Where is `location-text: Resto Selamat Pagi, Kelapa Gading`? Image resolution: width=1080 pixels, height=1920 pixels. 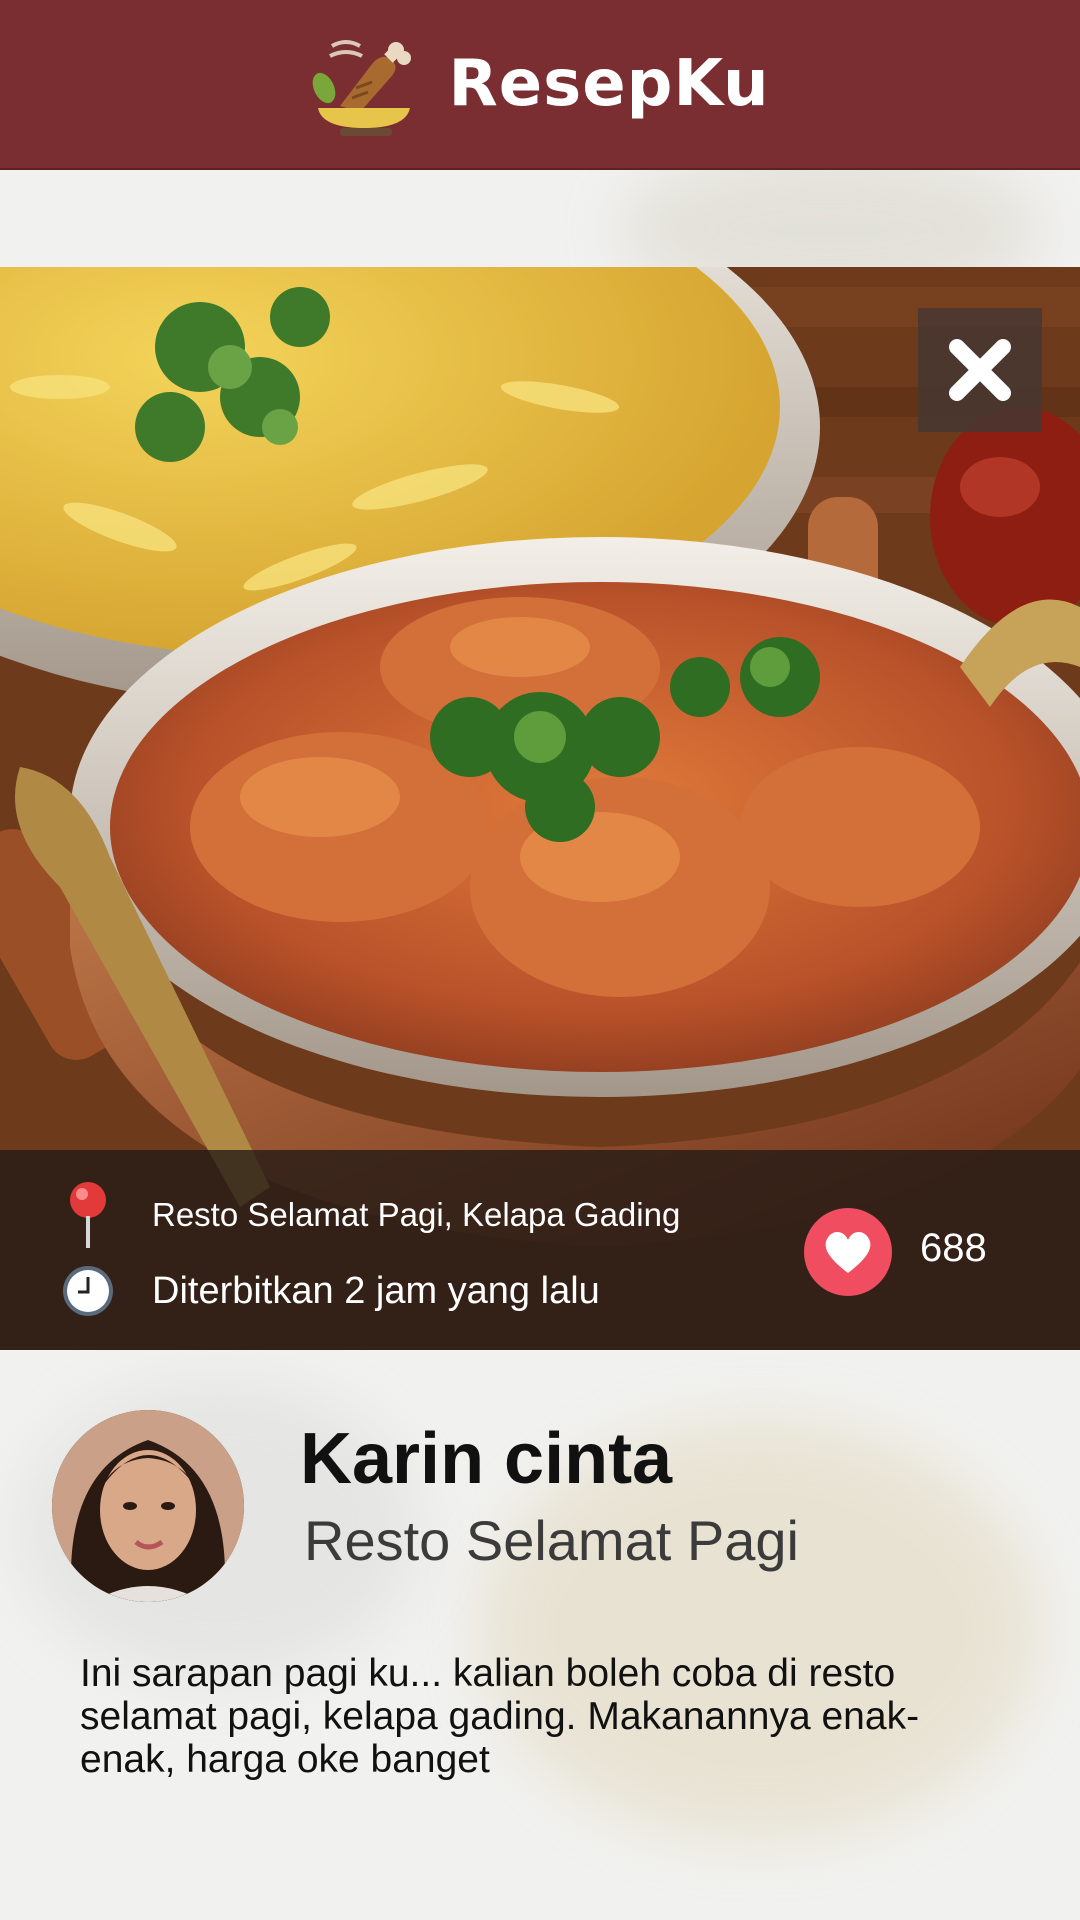 location-text: Resto Selamat Pagi, Kelapa Gading is located at coordinates (416, 1214).